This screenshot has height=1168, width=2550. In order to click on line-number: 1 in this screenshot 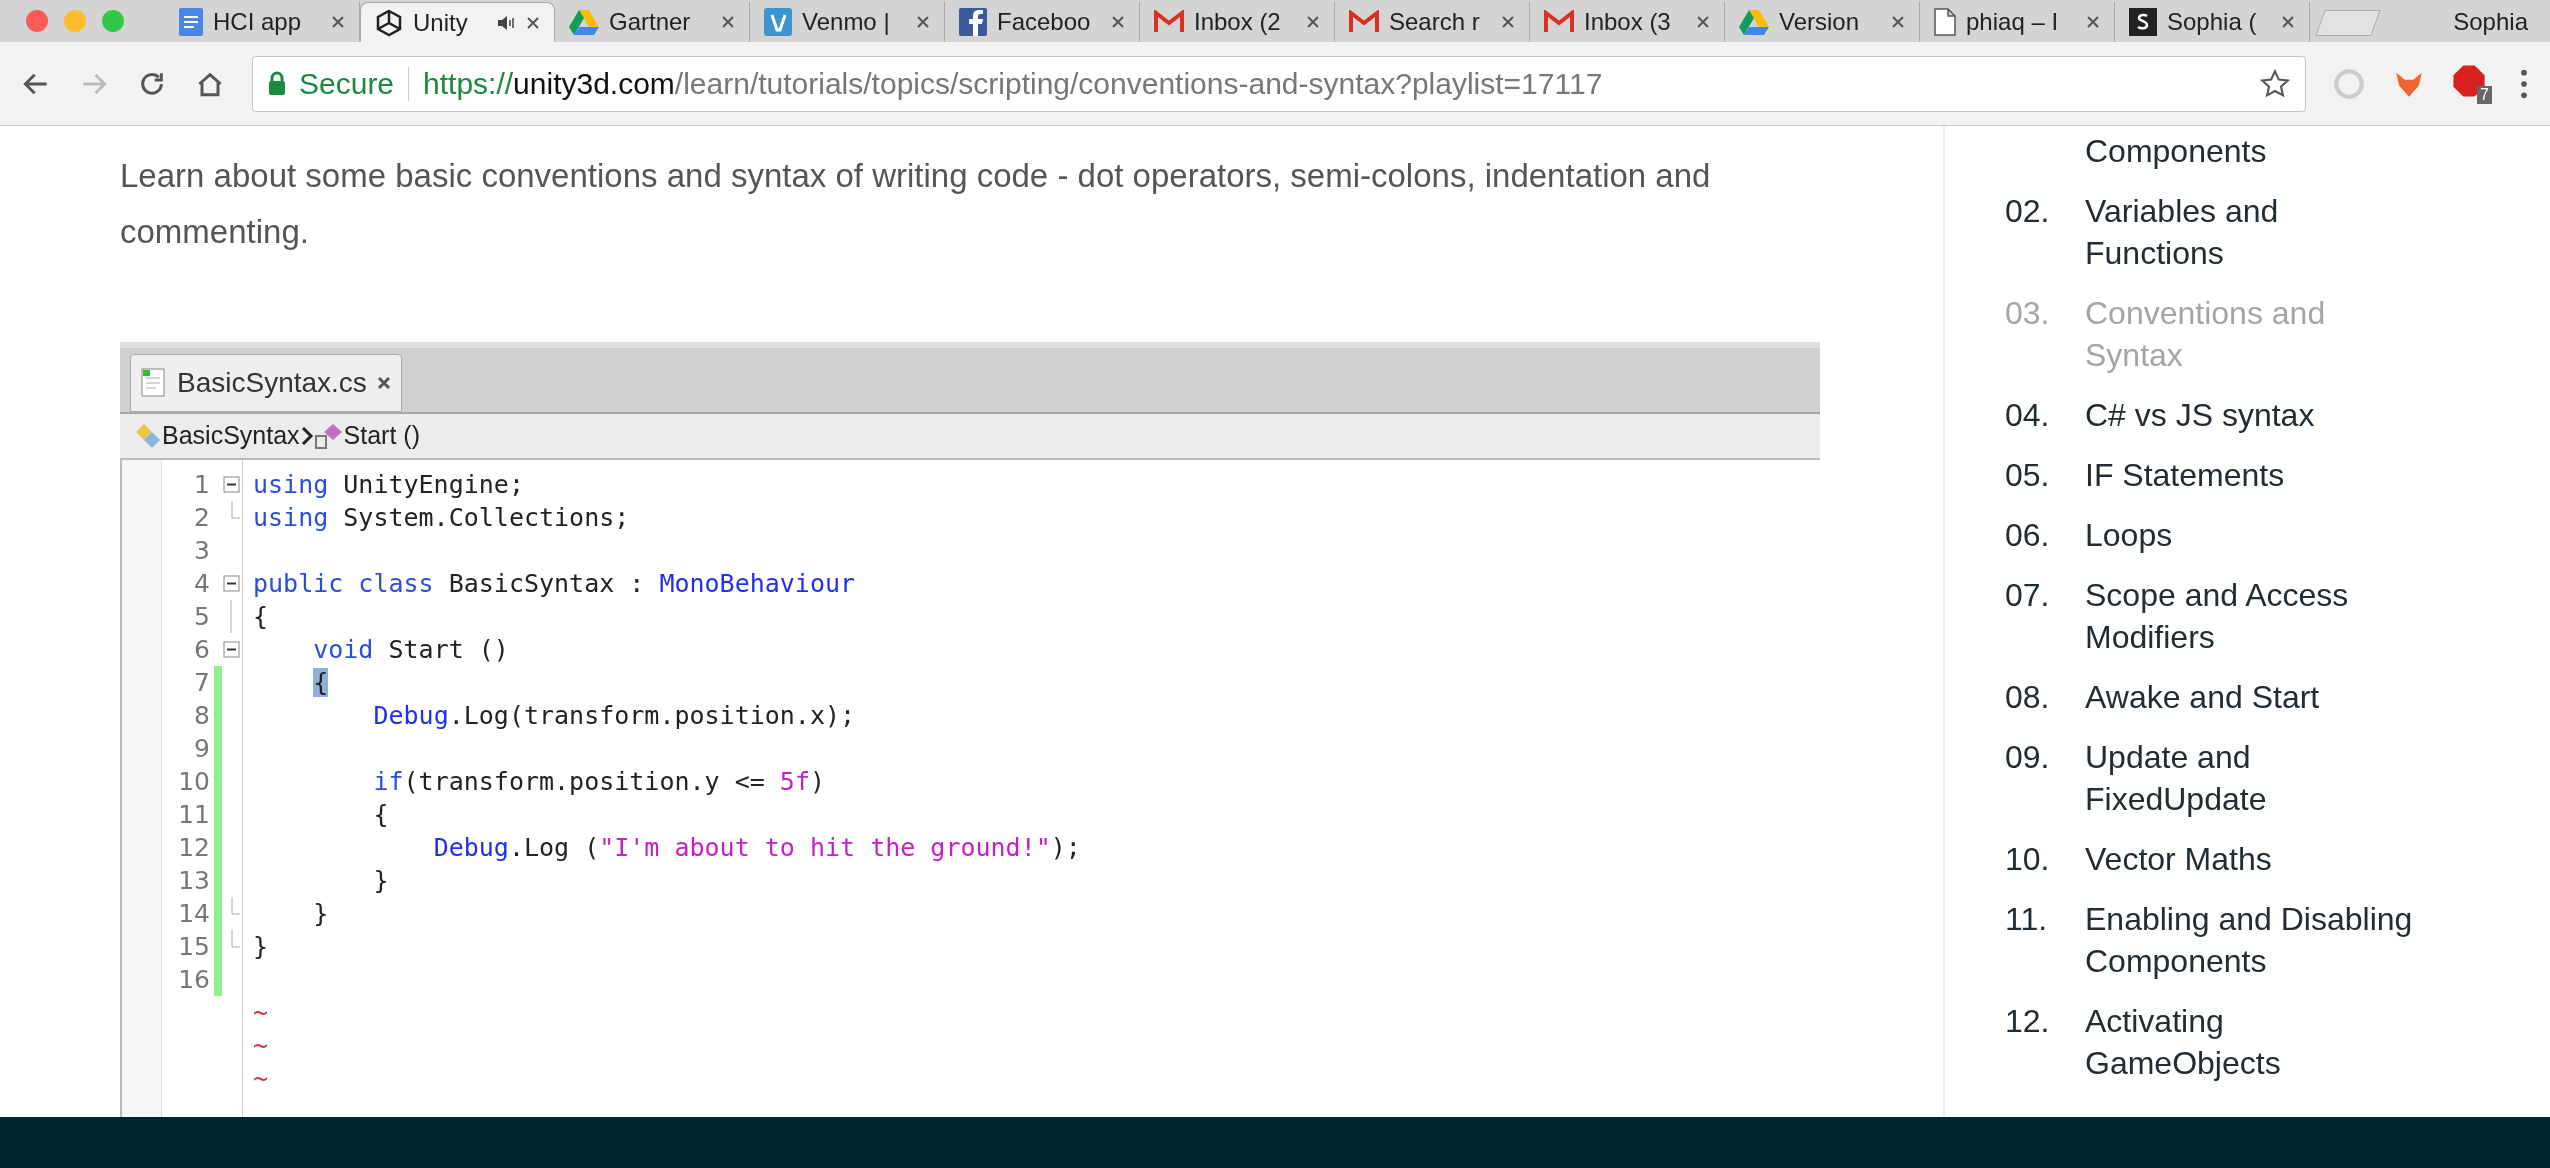, I will do `click(201, 484)`.